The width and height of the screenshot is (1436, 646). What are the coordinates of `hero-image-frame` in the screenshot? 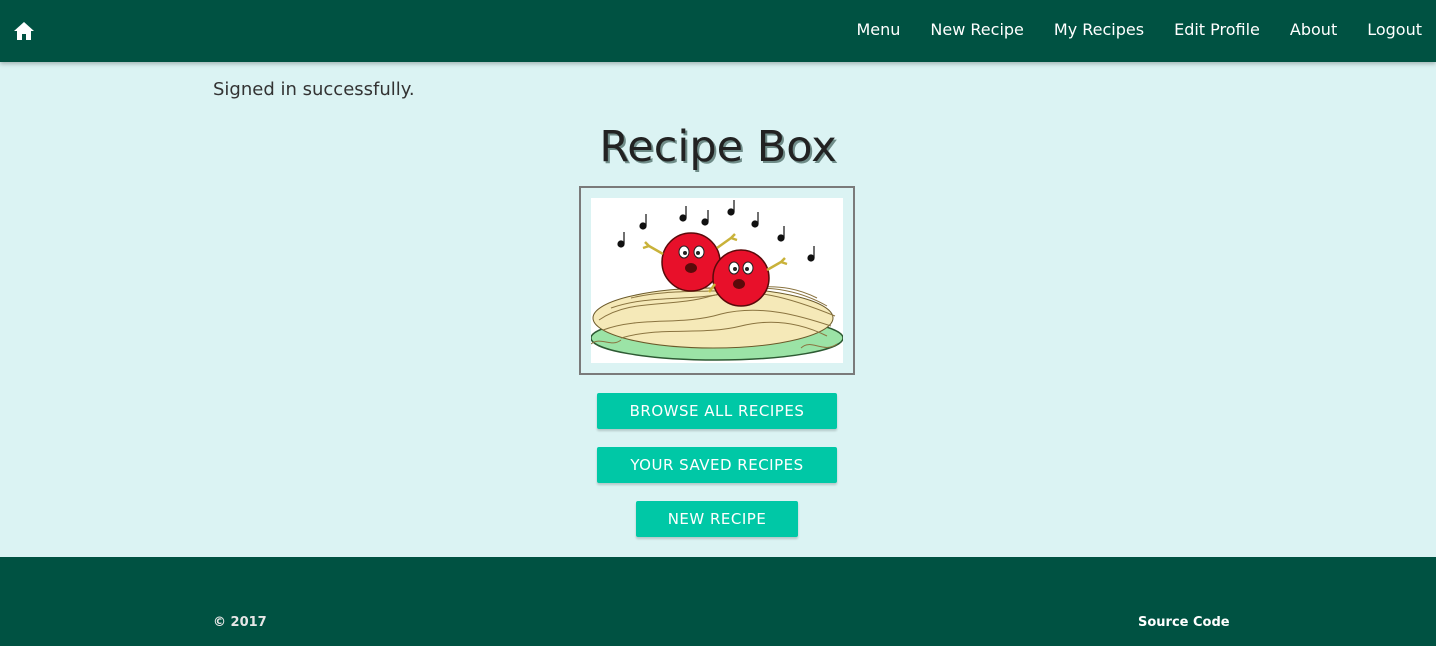 It's located at (717, 280).